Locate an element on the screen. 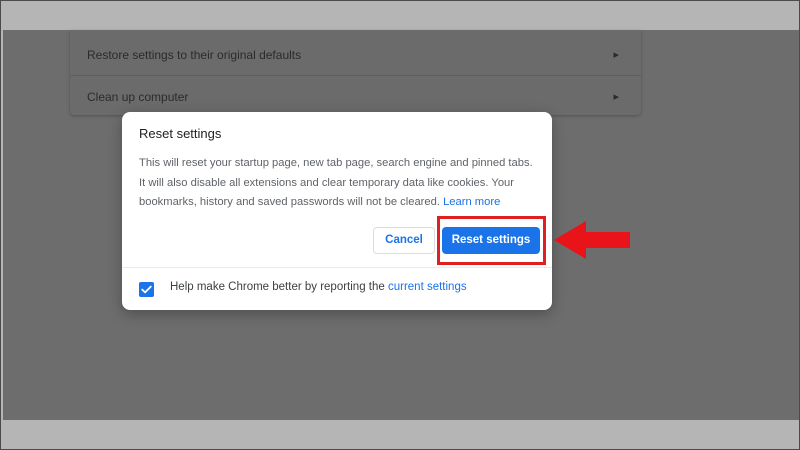  bottom-bar is located at coordinates (400, 434).